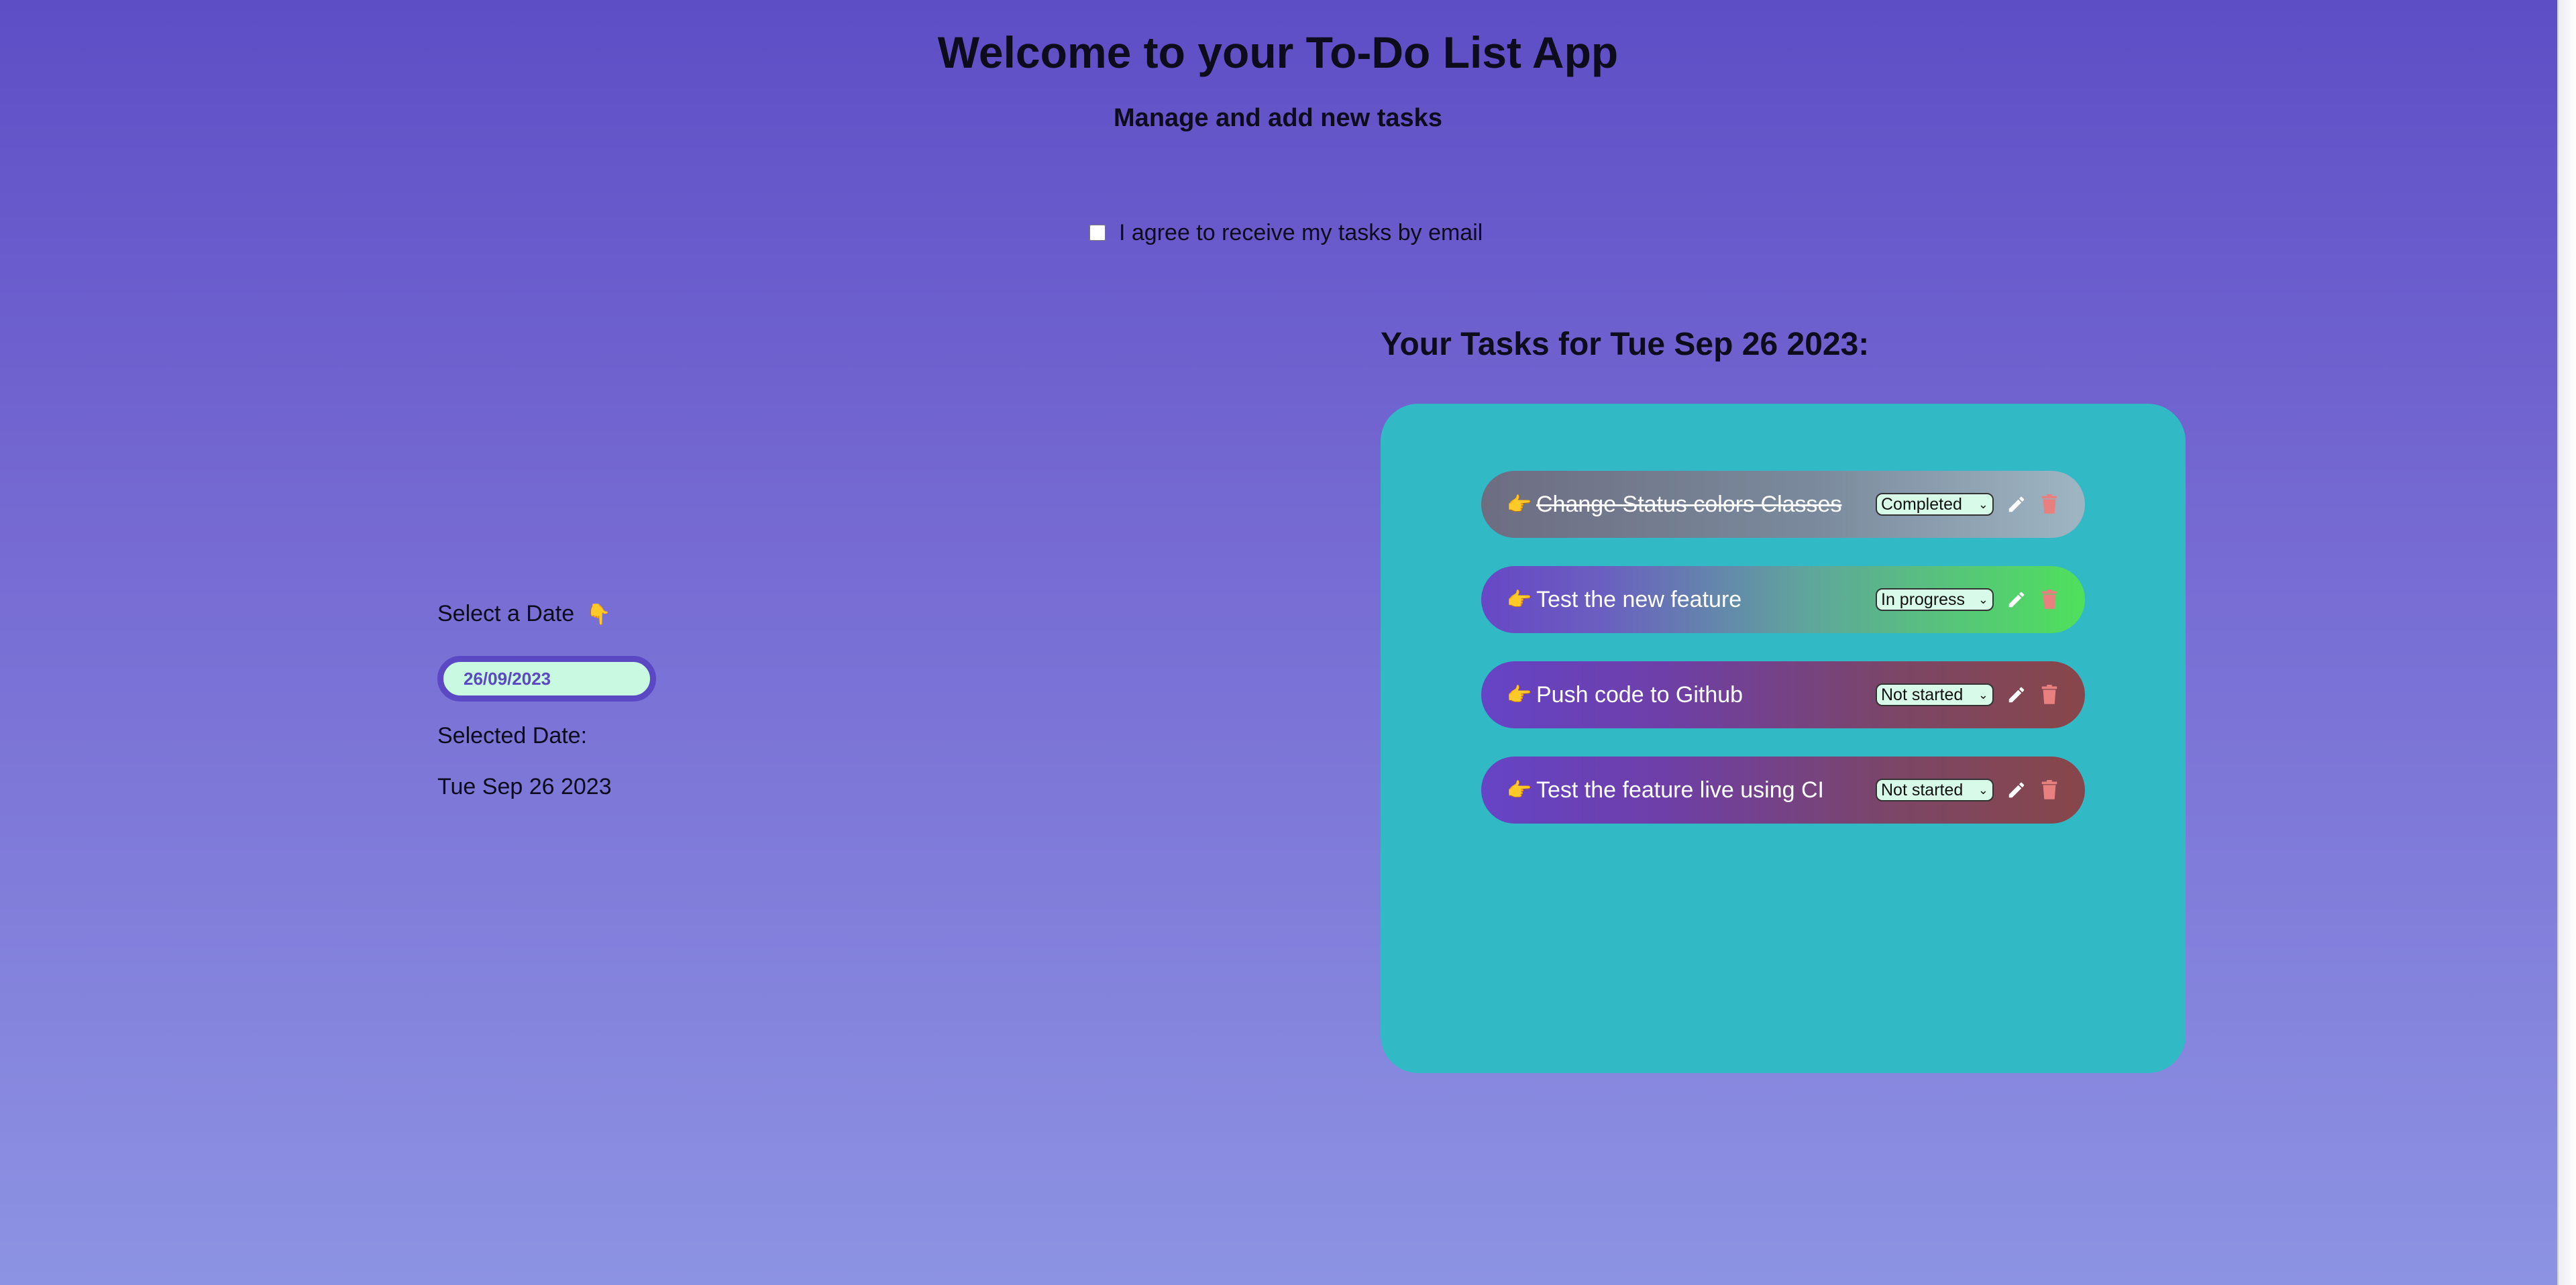  I want to click on selected-date-label: Selected Date:, so click(512, 735).